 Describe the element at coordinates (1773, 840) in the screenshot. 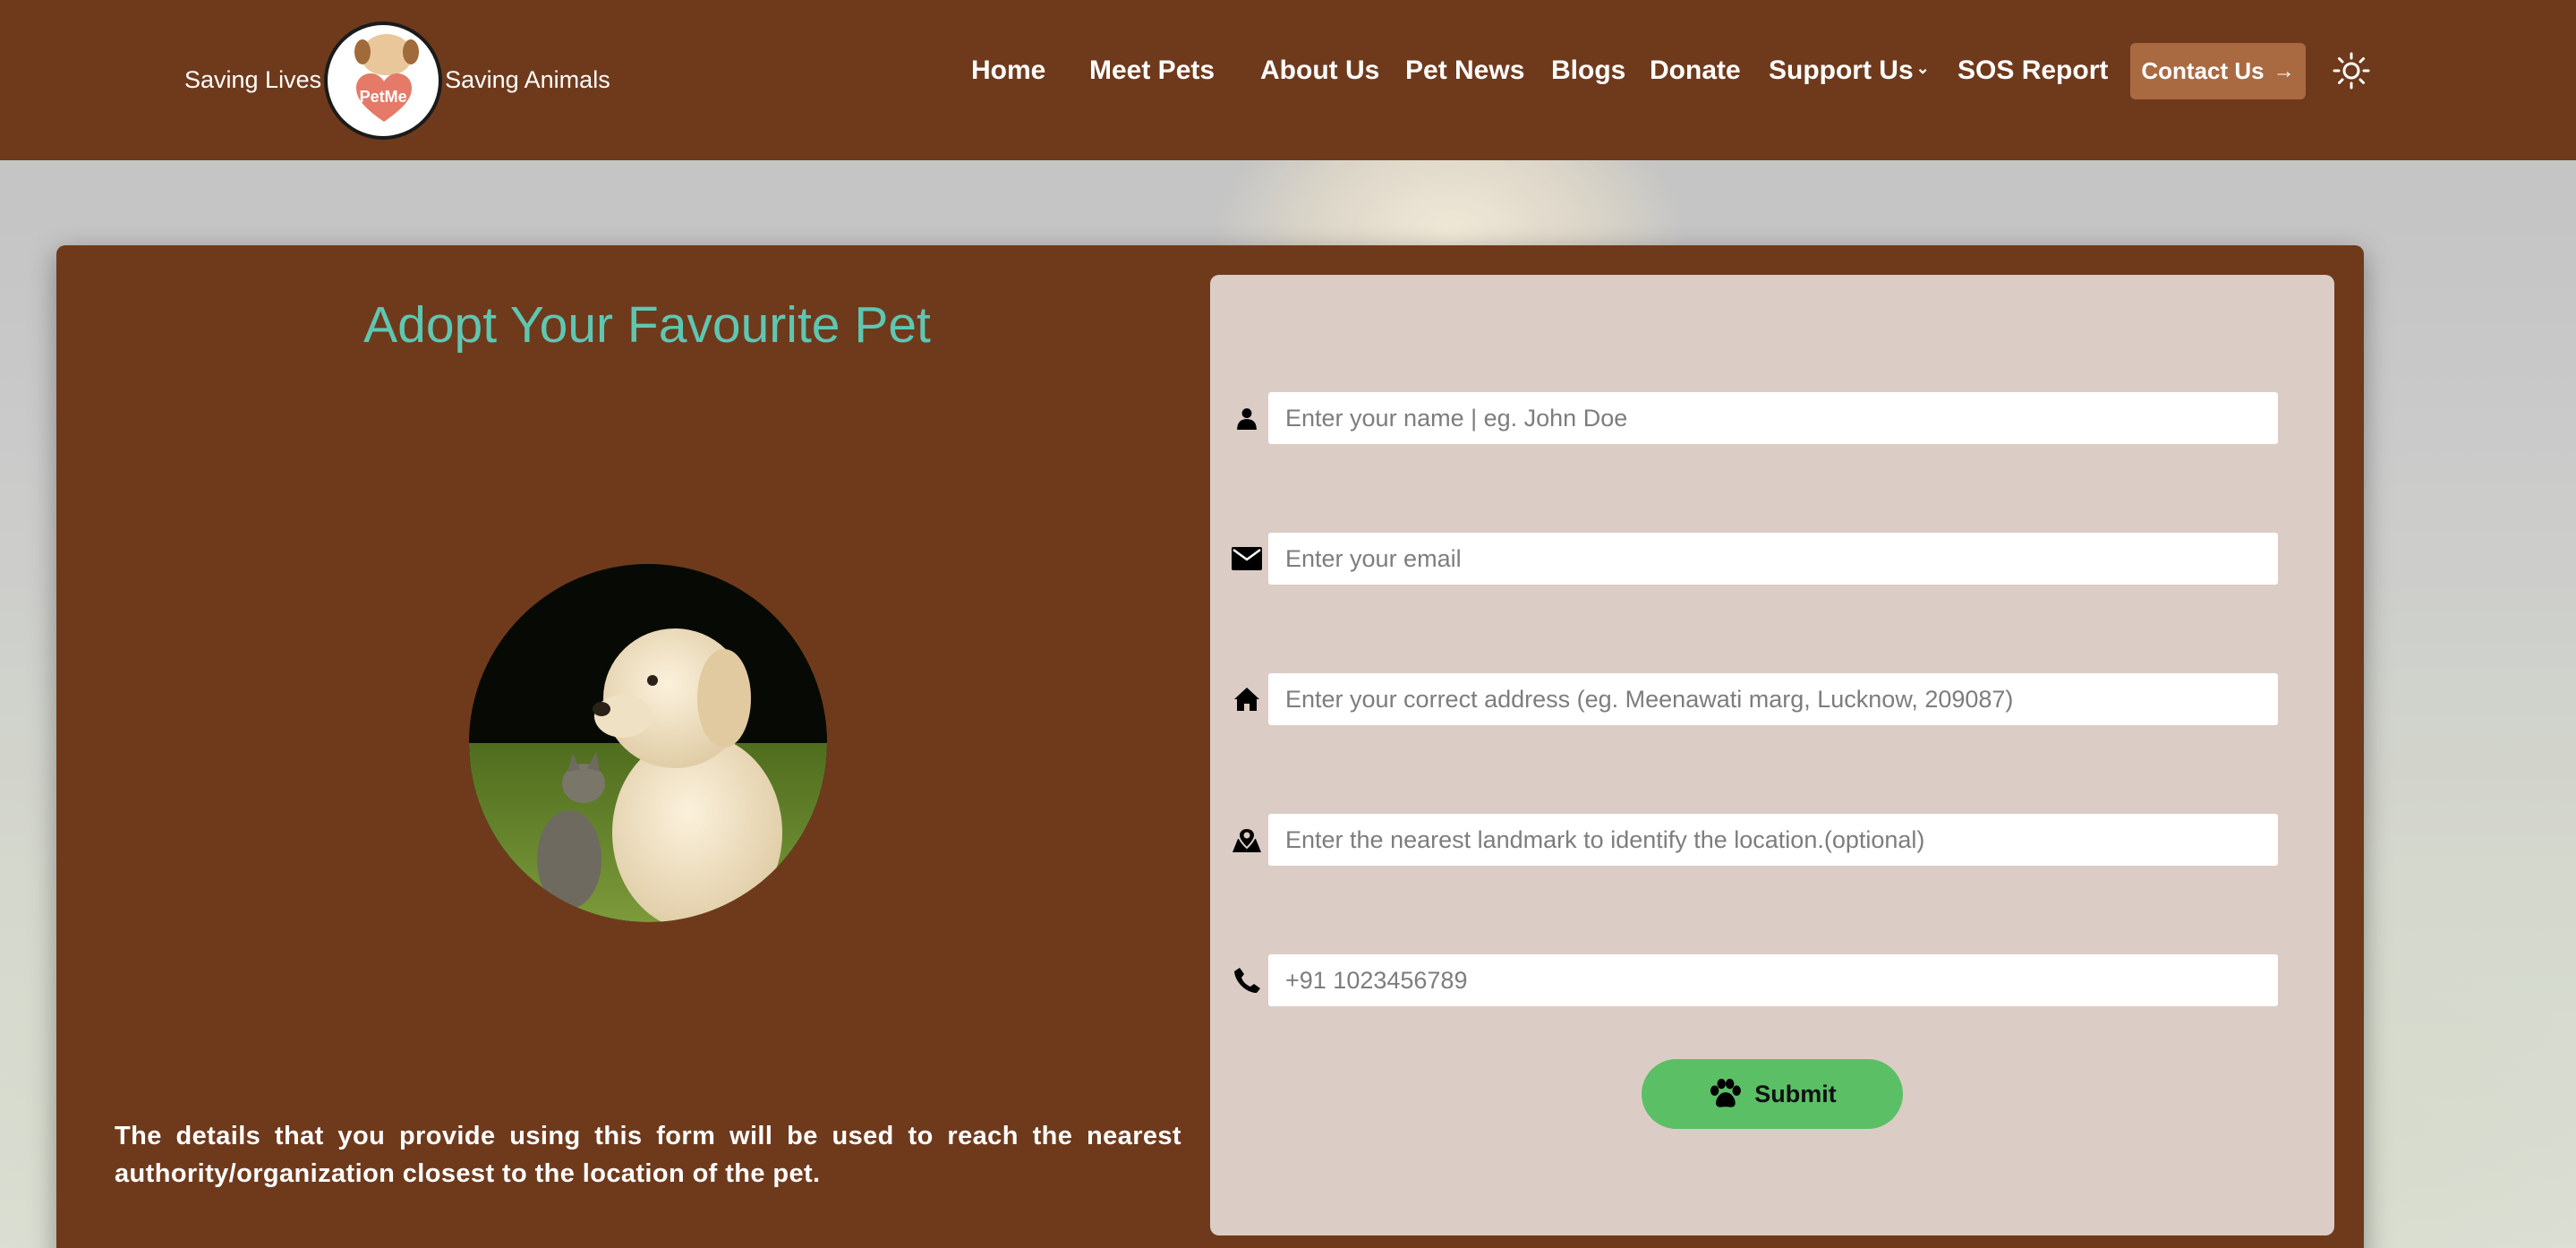

I see `landmark-input` at that location.